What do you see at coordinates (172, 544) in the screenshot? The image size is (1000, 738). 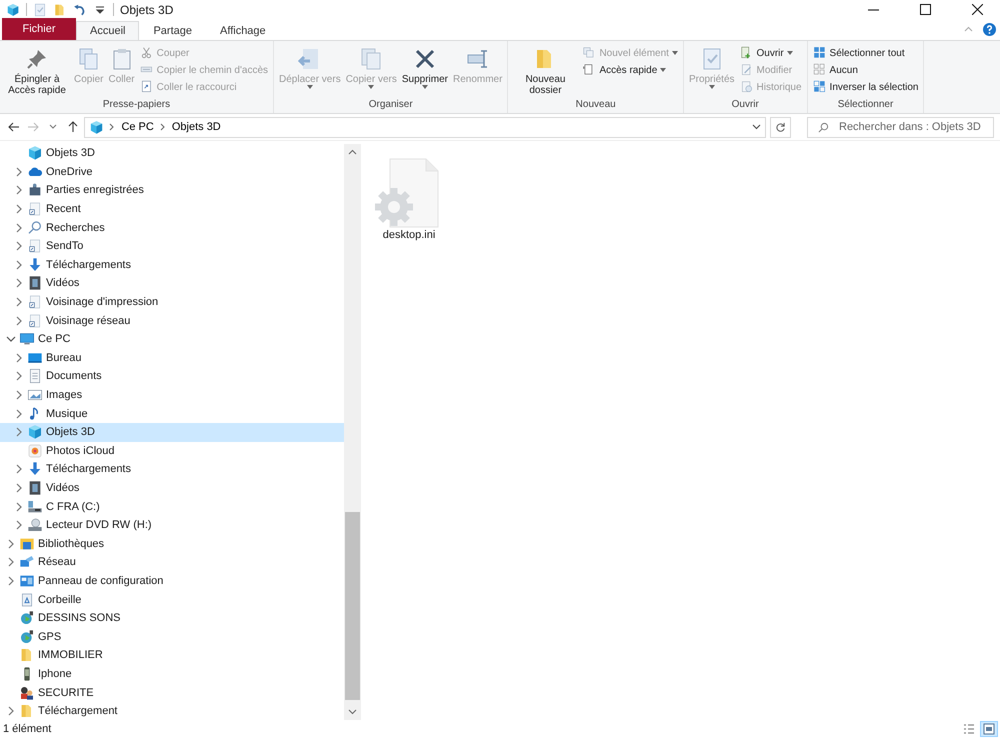 I see `tree-item: Bibliothèques` at bounding box center [172, 544].